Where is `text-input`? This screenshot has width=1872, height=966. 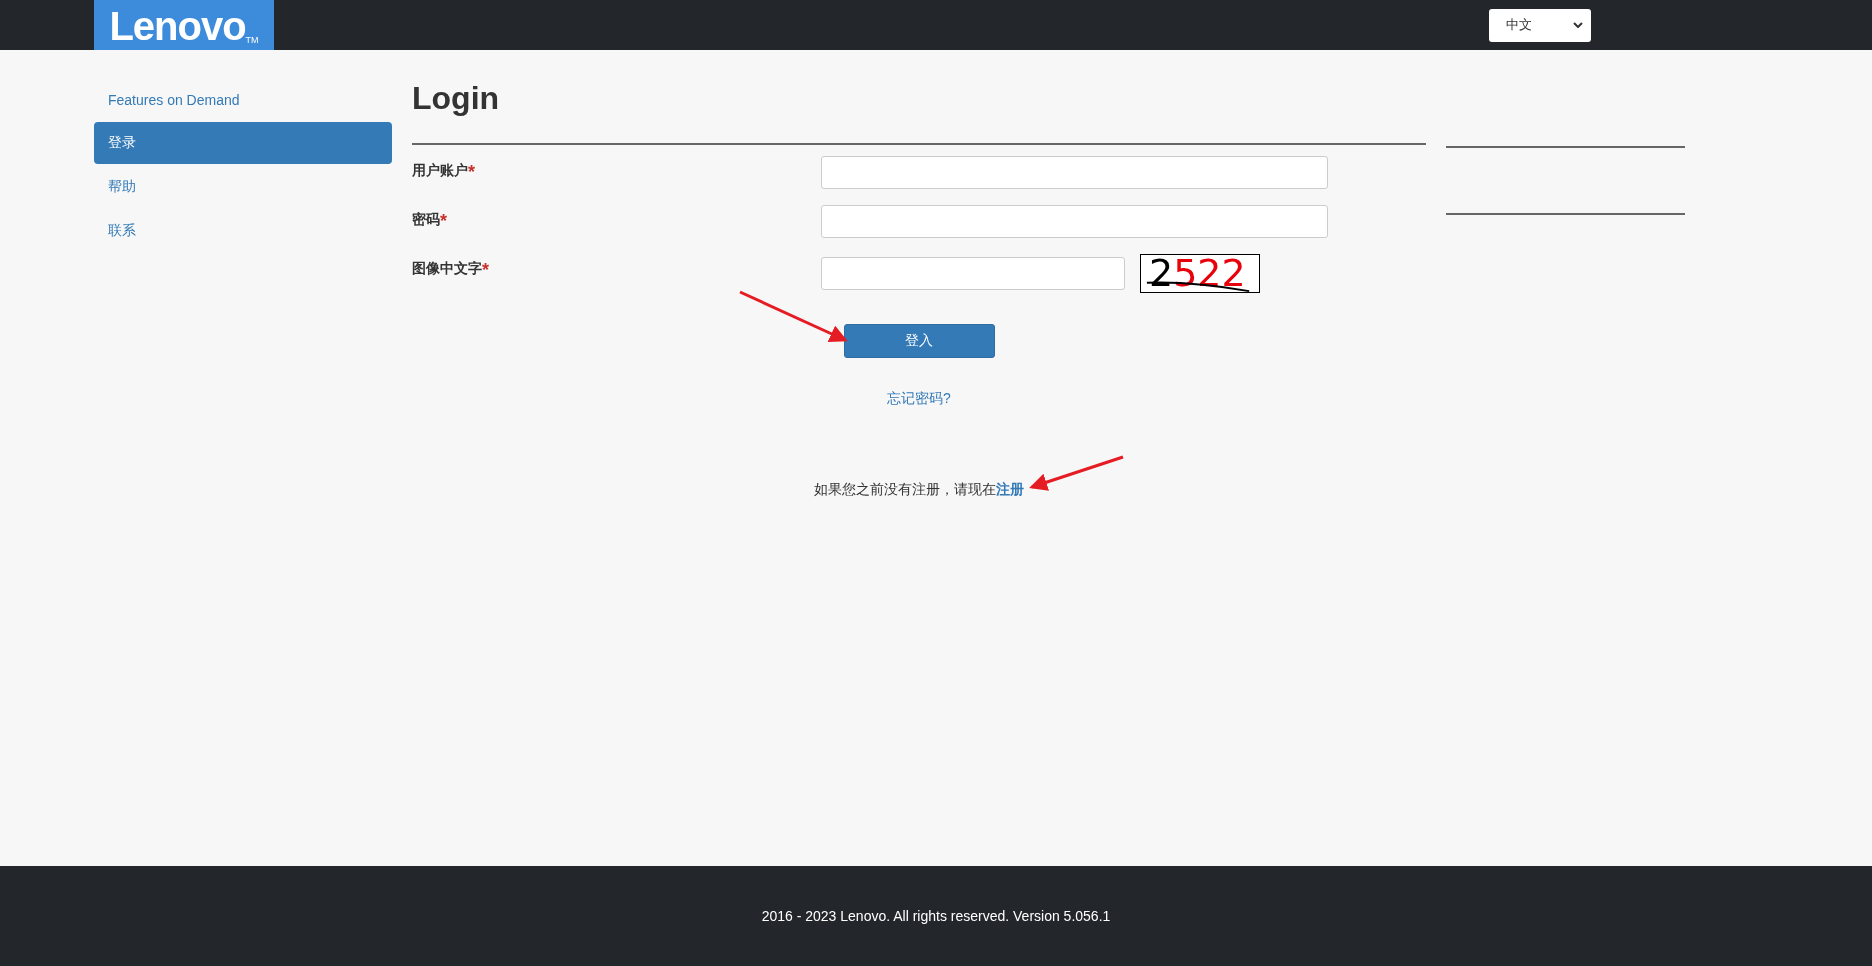
text-input is located at coordinates (1074, 172).